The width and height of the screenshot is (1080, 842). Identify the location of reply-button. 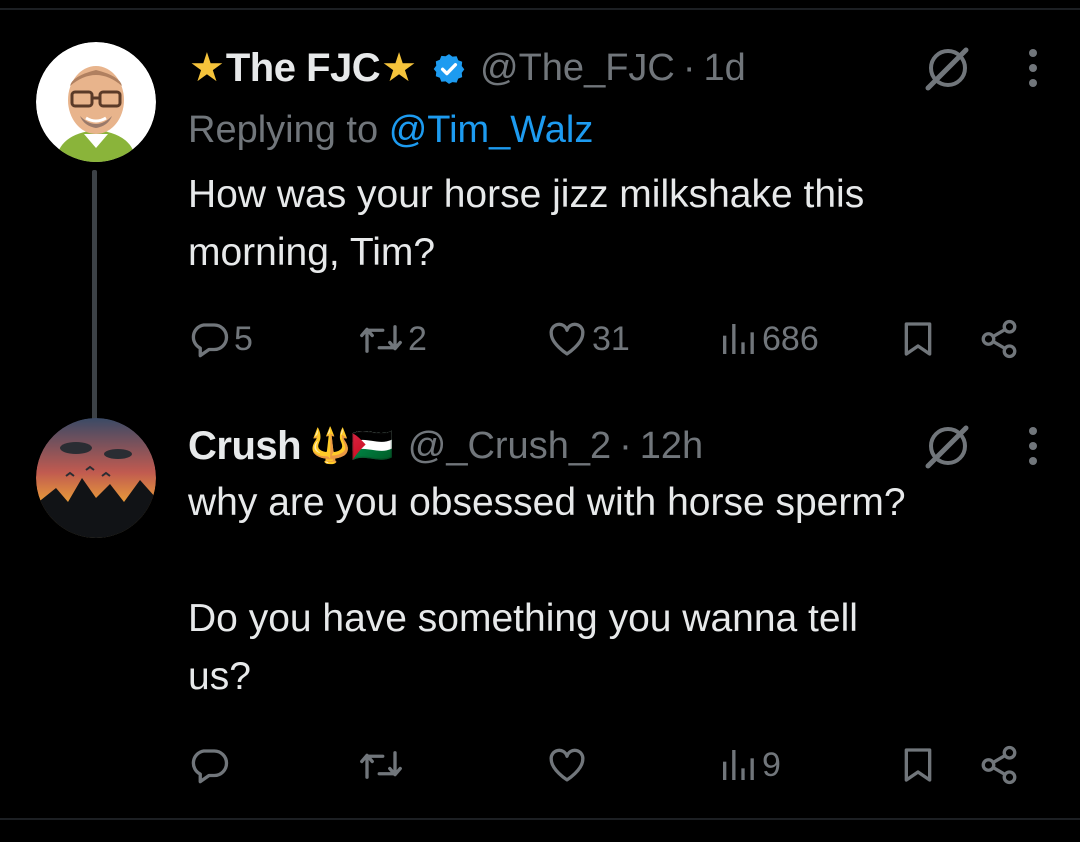
(209, 765).